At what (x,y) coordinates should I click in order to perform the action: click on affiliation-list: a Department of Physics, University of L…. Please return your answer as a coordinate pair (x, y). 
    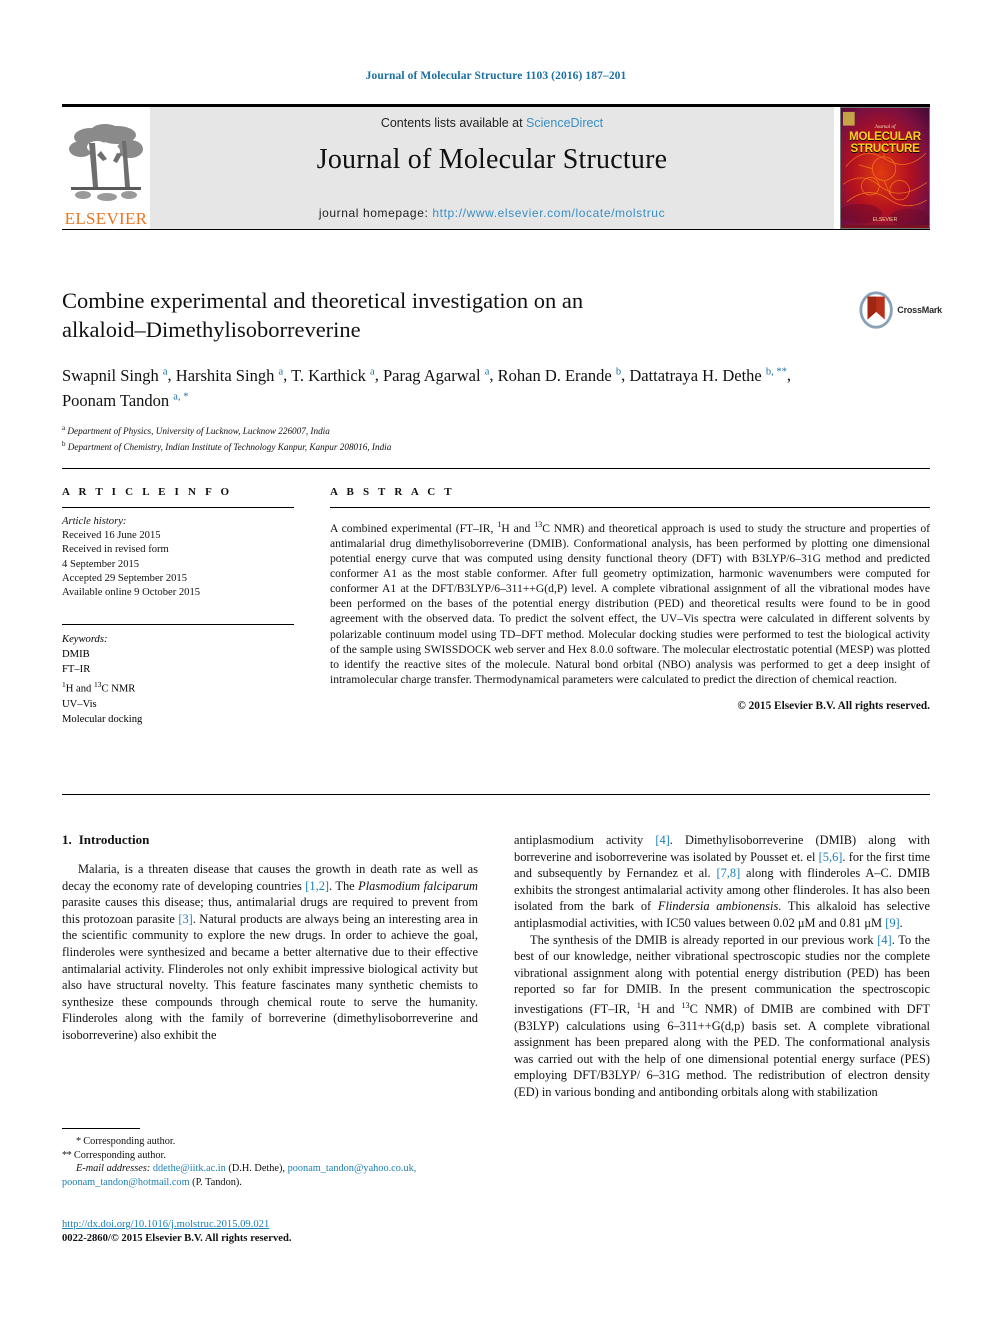
    Looking at the image, I should click on (452, 437).